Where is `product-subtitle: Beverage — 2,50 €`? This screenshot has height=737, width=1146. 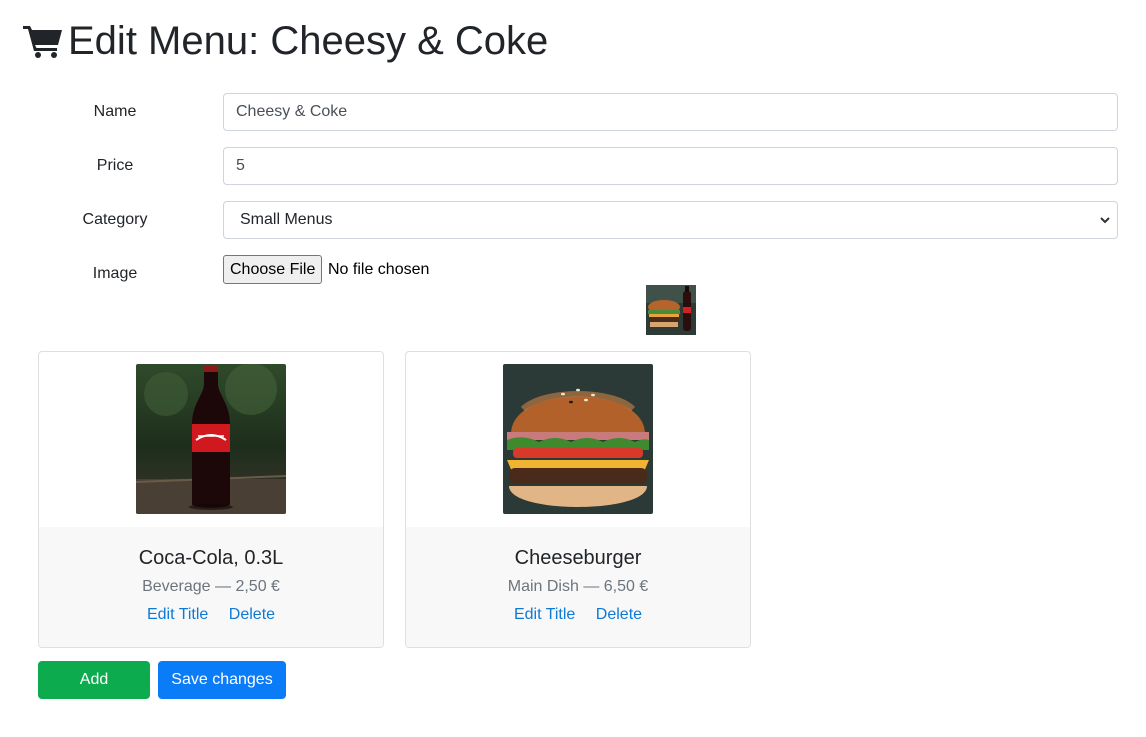
product-subtitle: Beverage — 2,50 € is located at coordinates (211, 586).